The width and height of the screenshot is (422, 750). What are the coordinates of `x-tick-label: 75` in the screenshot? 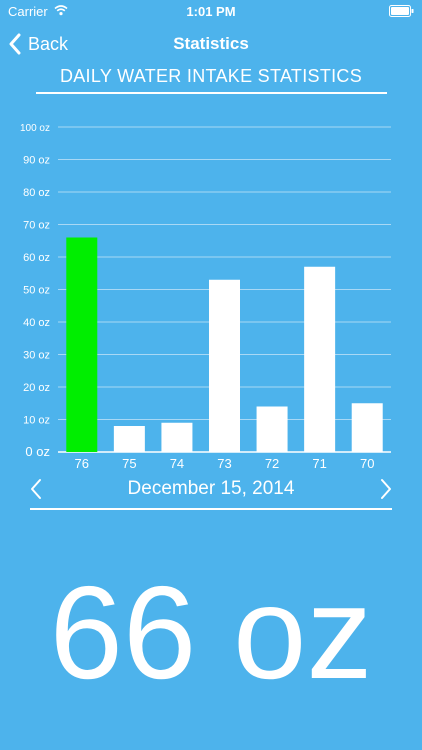 It's located at (129, 463).